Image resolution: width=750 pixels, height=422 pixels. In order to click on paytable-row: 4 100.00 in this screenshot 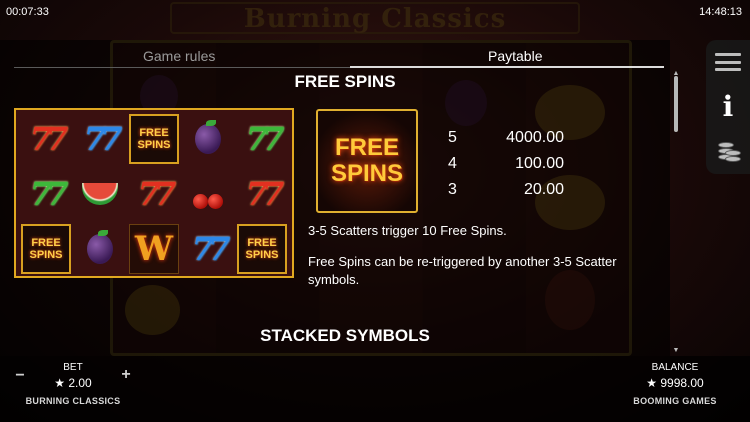, I will do `click(508, 165)`.